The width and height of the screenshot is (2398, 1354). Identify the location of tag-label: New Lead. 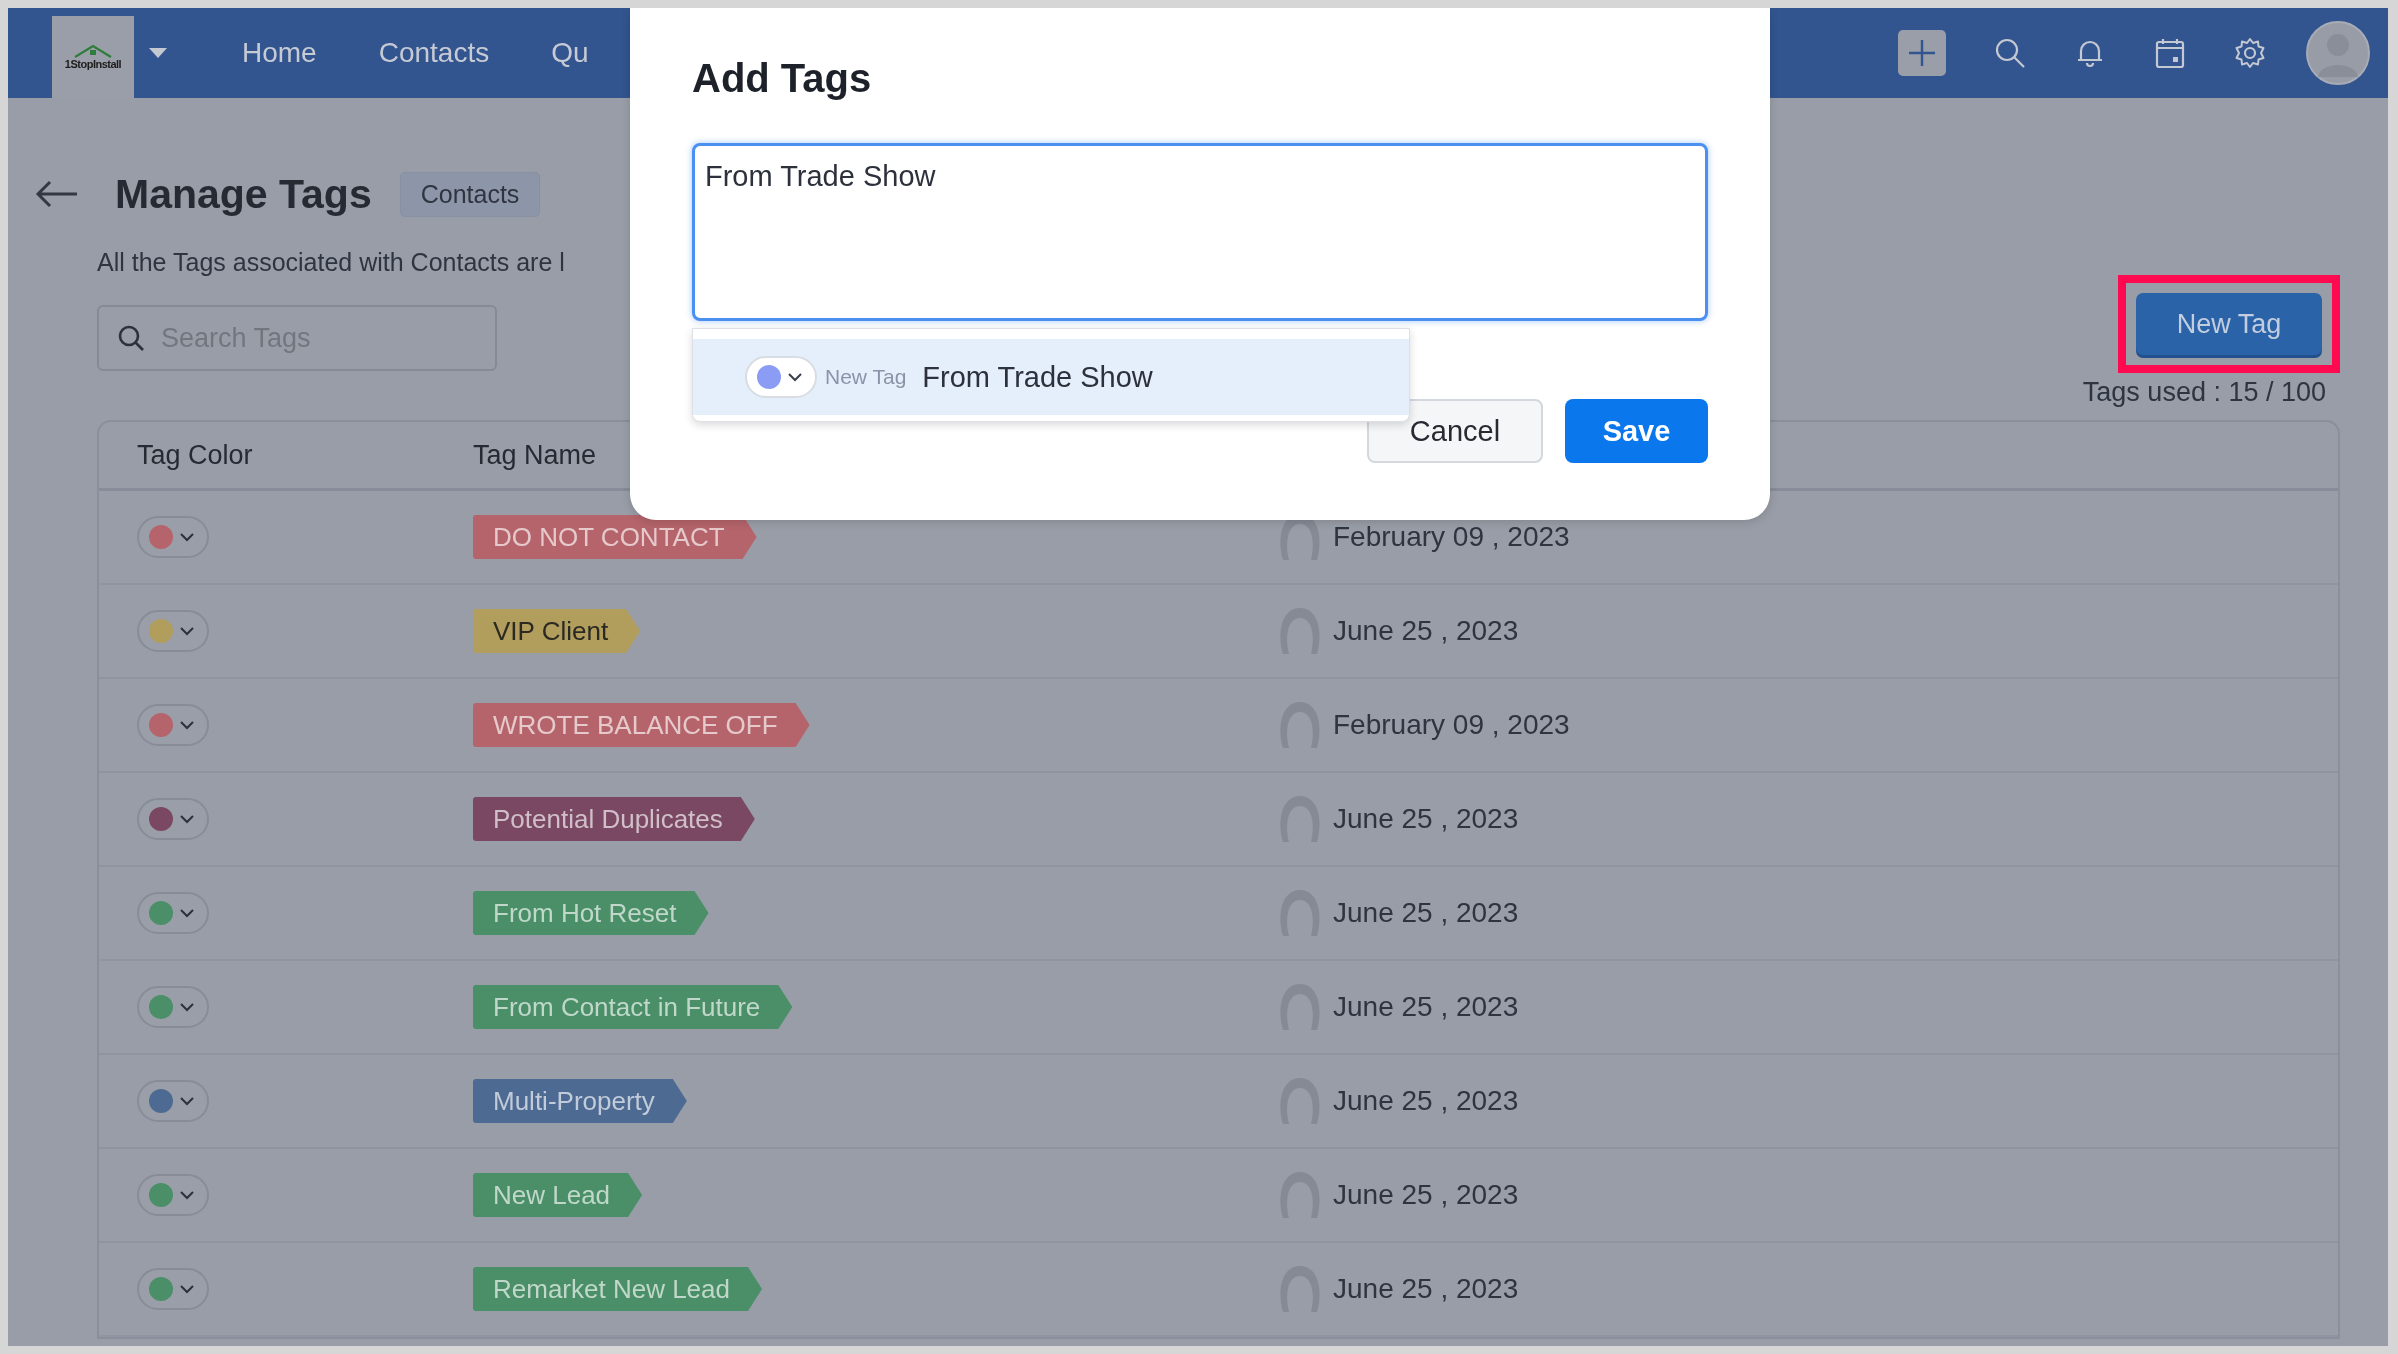
(558, 1195).